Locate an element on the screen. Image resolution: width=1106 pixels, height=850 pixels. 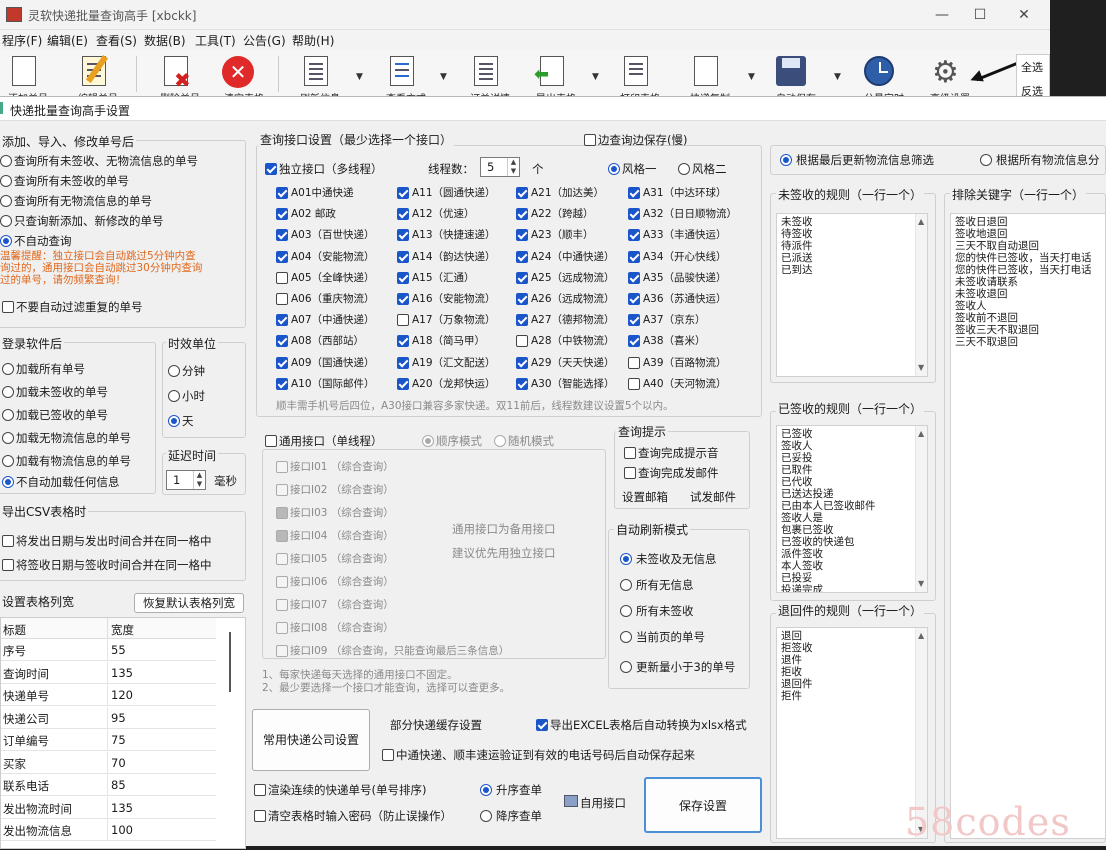
cell-width: 135 is located at coordinates (122, 673).